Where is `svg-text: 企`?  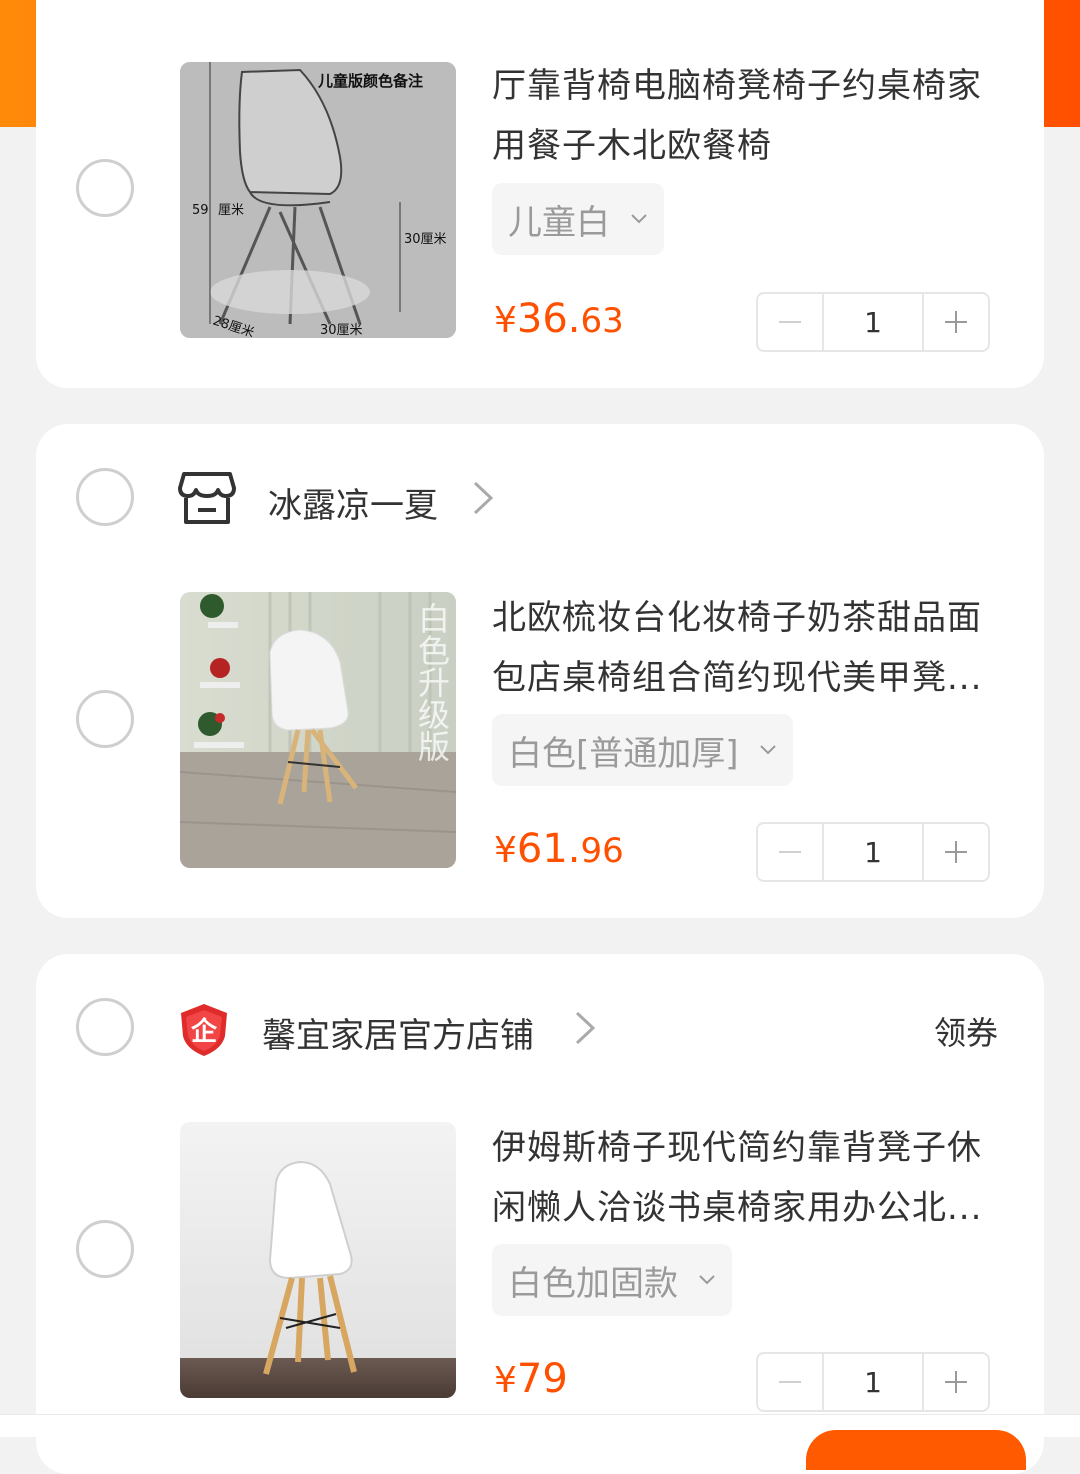
svg-text: 企 is located at coordinates (204, 1031).